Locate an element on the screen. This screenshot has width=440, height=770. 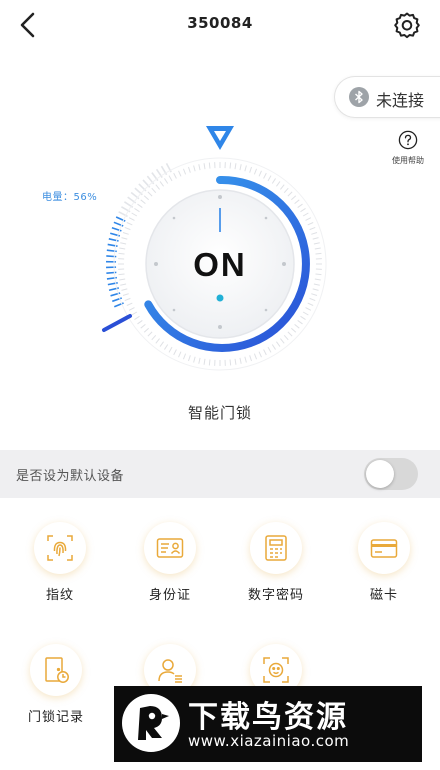
watermark-url: www.xiazainiao.com is located at coordinates (269, 741).